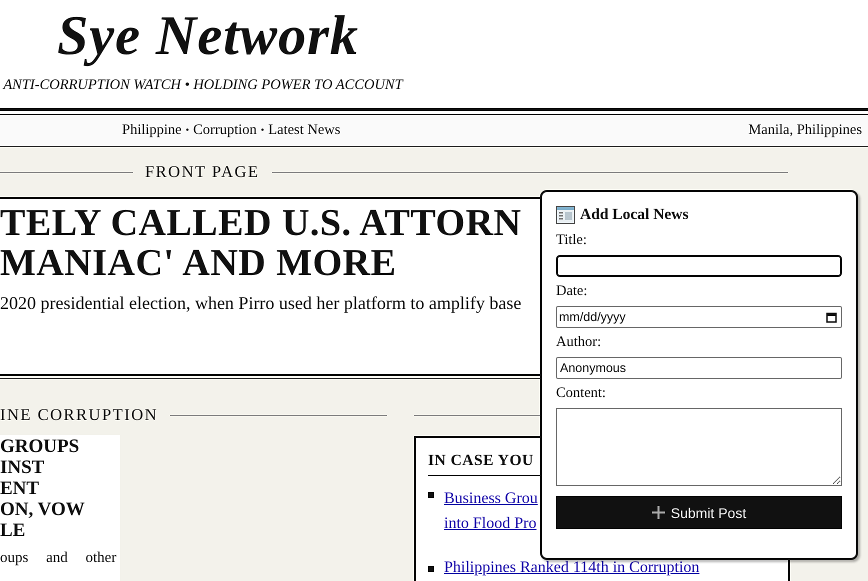 Image resolution: width=868 pixels, height=581 pixels. I want to click on field-label: Author:, so click(579, 343).